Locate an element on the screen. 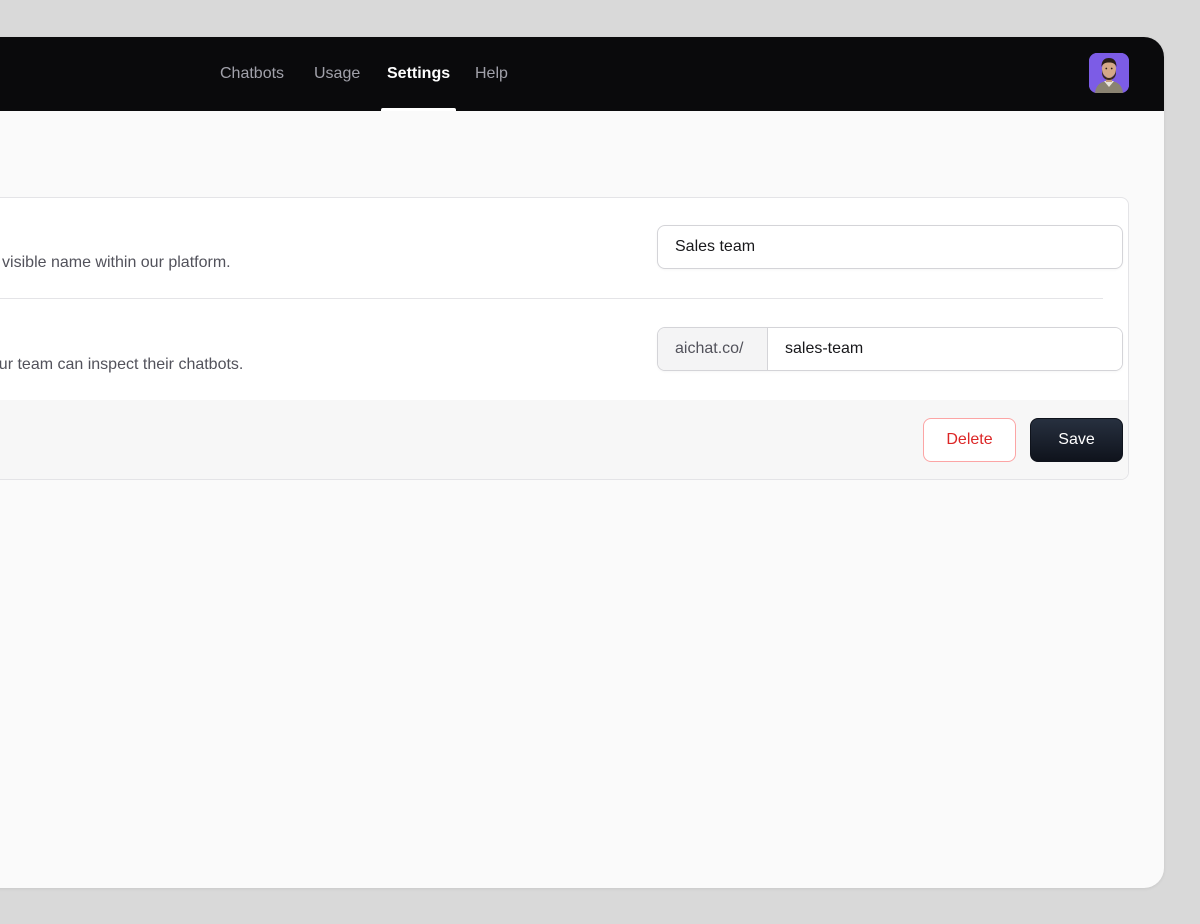 Image resolution: width=1200 pixels, height=924 pixels. url-prefix: aichat.co/ is located at coordinates (713, 349).